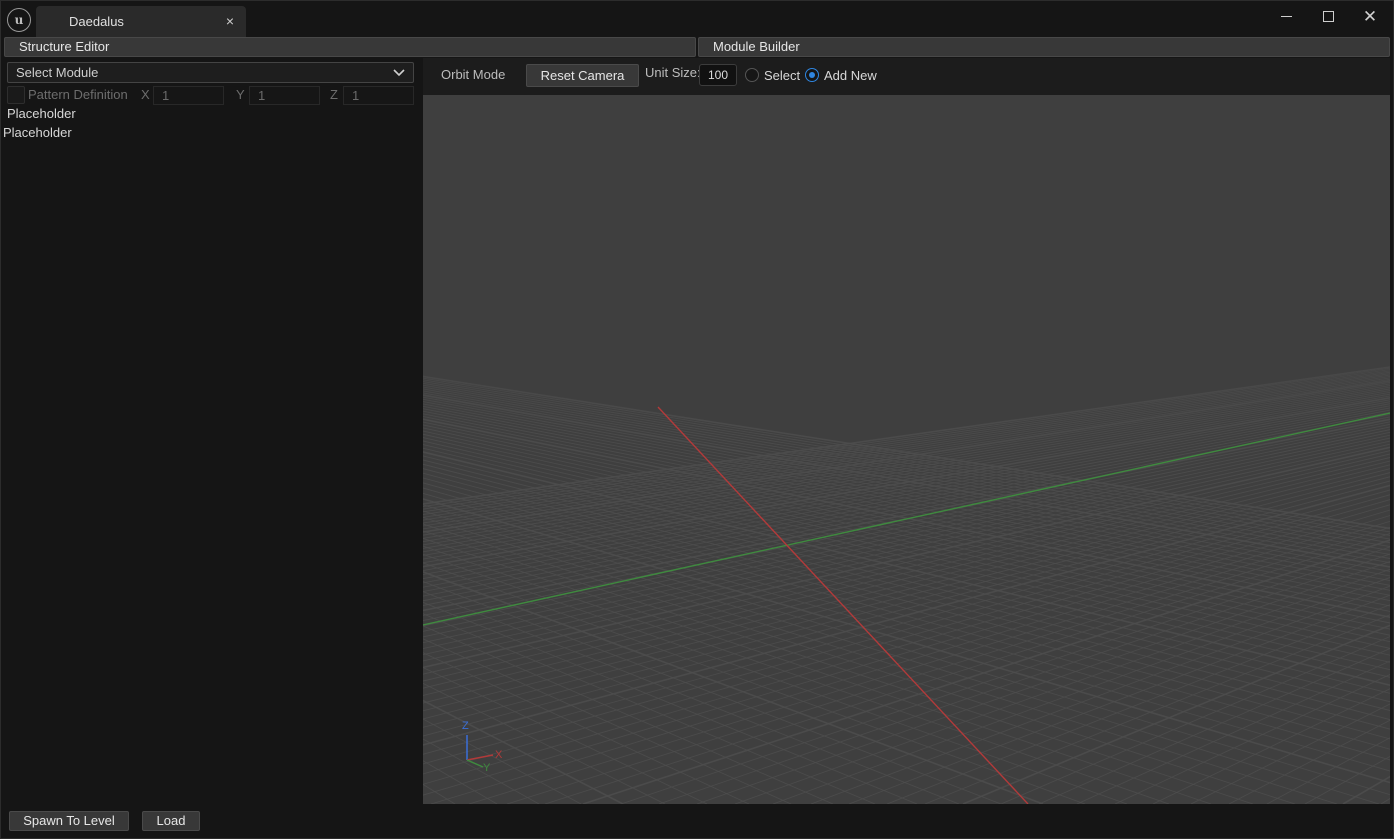 This screenshot has height=839, width=1394. I want to click on spawn-to-level-button: Spawn To Level, so click(69, 821).